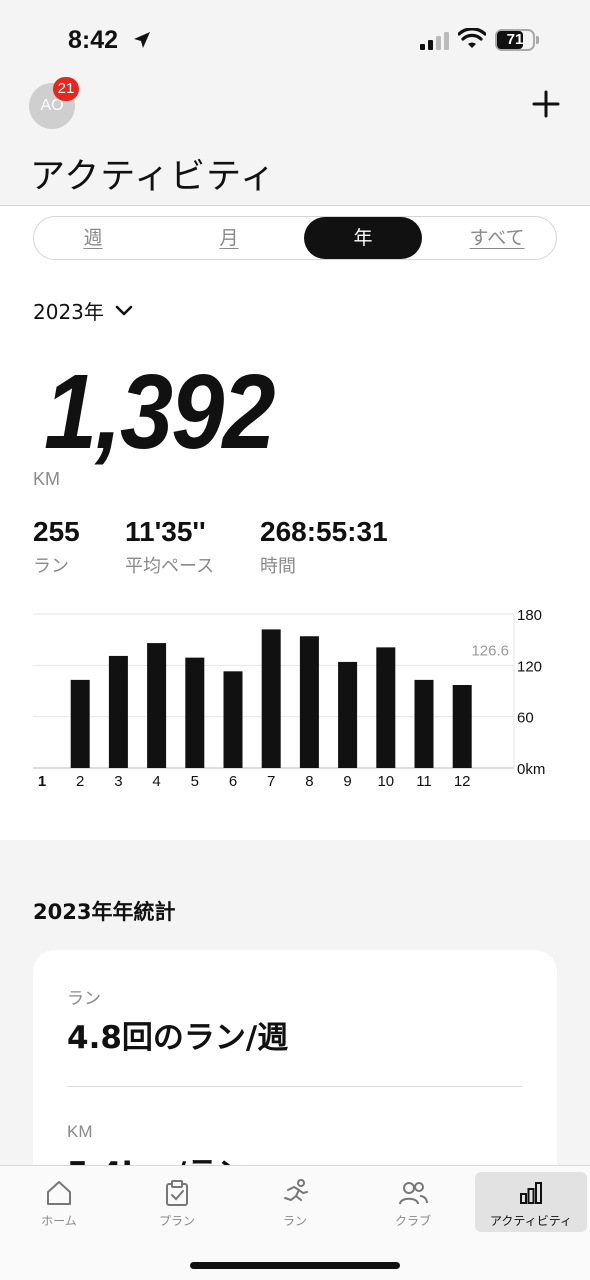  I want to click on time-value: 268:55:31, so click(324, 531).